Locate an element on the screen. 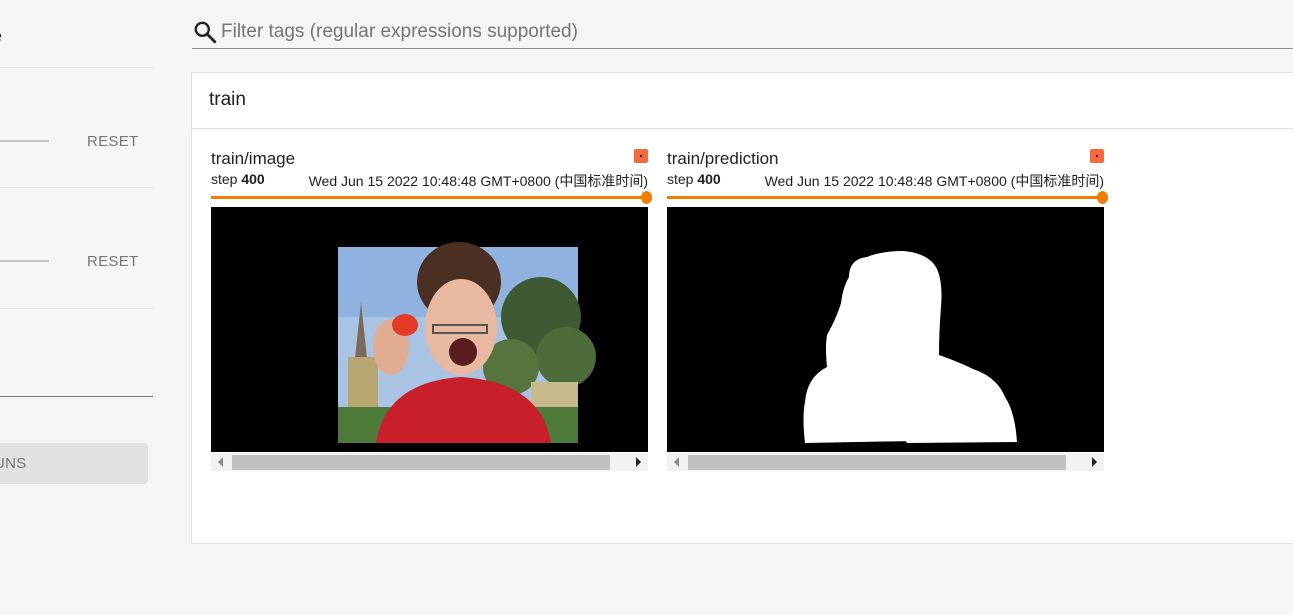  runs-button-label: UNS is located at coordinates (13, 463).